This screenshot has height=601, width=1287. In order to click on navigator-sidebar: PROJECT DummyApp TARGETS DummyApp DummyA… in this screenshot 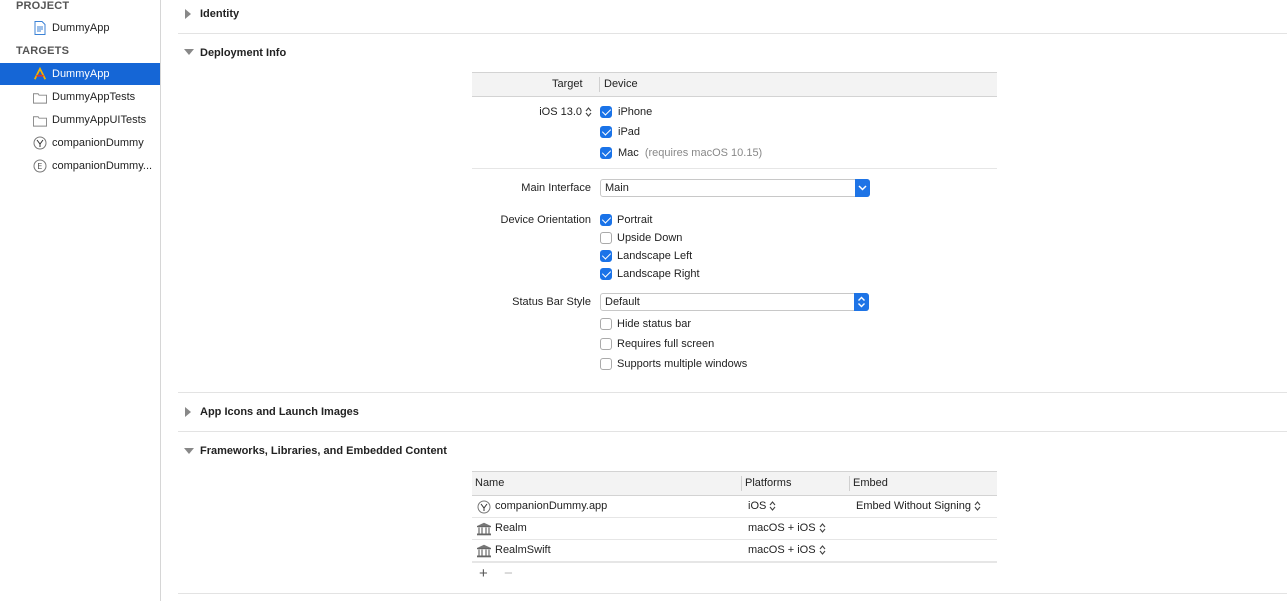, I will do `click(80, 300)`.